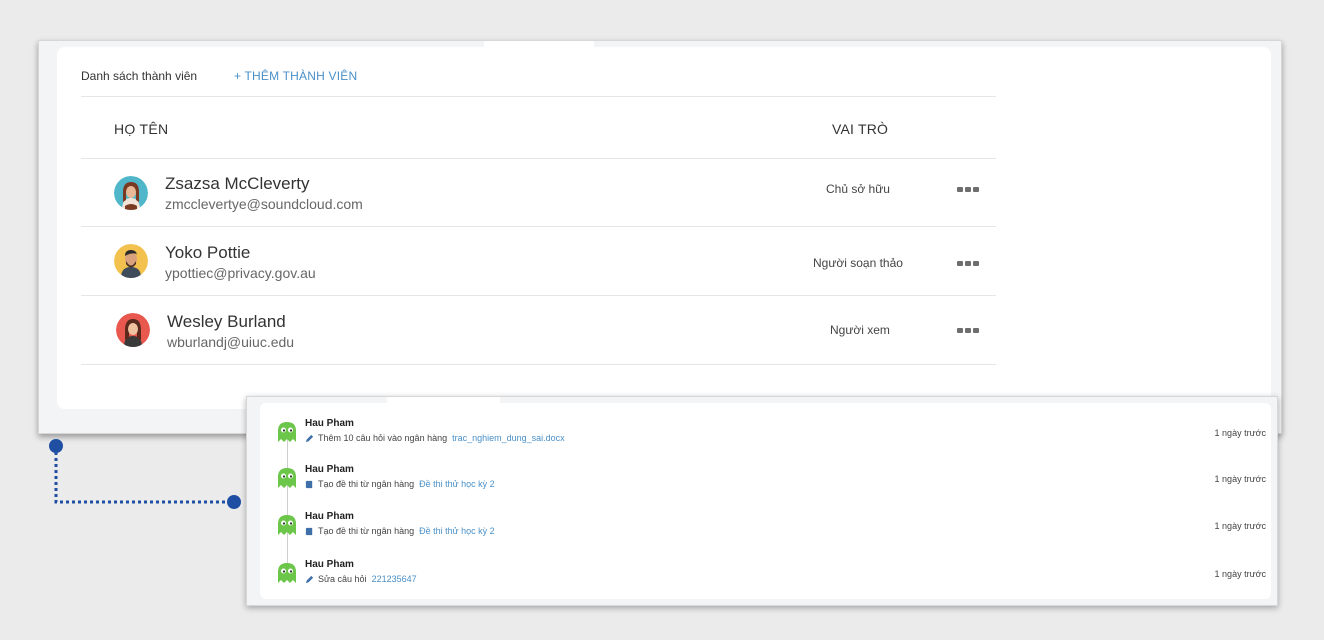  What do you see at coordinates (858, 263) in the screenshot?
I see `member-role: Người soạn thảo` at bounding box center [858, 263].